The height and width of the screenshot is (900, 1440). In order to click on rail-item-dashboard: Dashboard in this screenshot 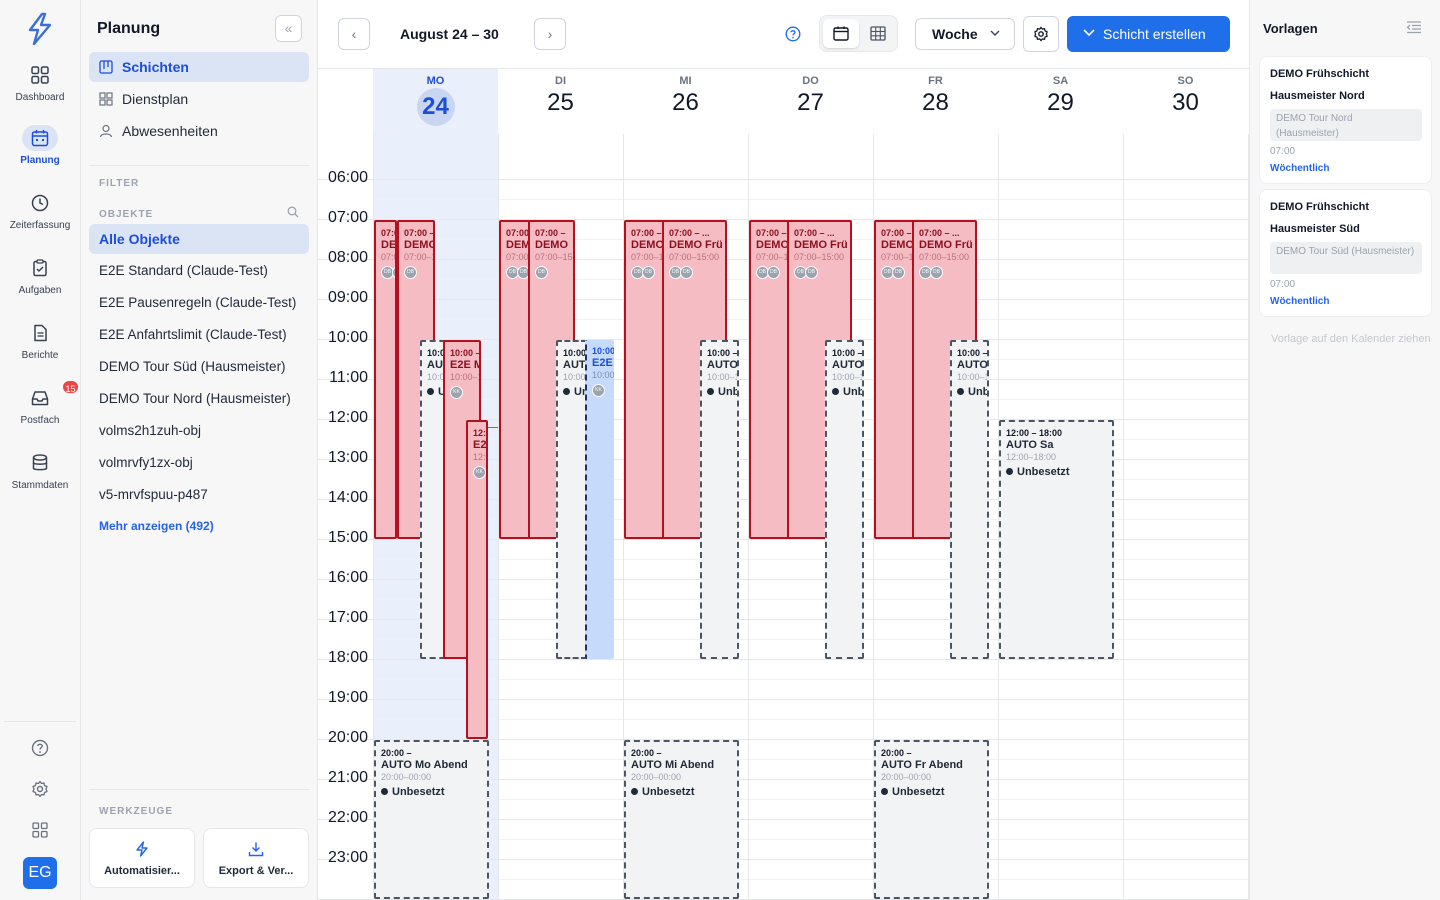, I will do `click(40, 90)`.